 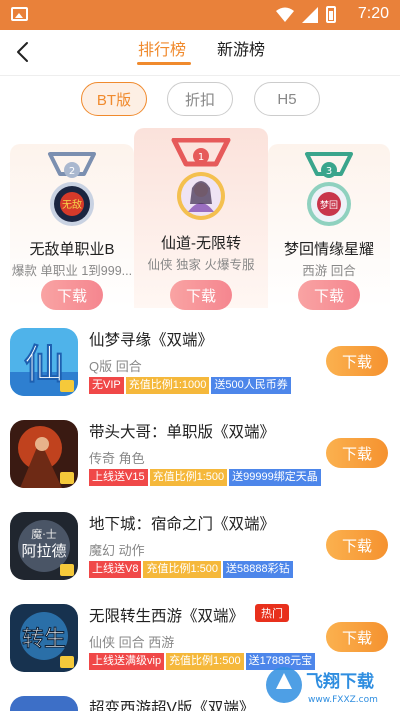 What do you see at coordinates (343, 700) in the screenshot?
I see `watermark-url: www.FXXZ.com` at bounding box center [343, 700].